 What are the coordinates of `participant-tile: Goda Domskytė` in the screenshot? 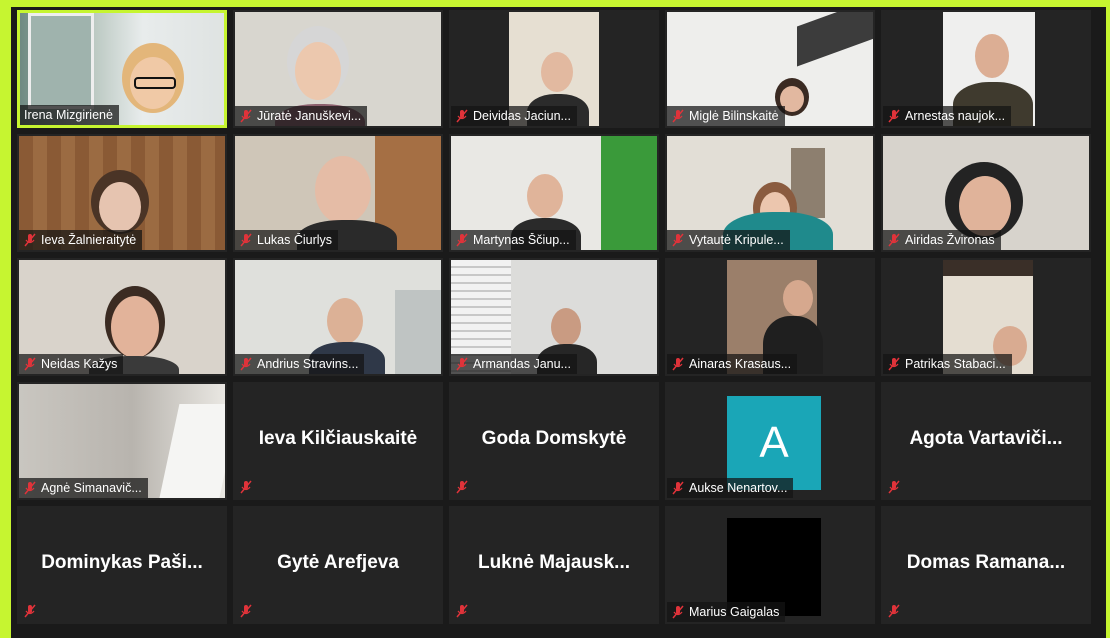 It's located at (554, 441).